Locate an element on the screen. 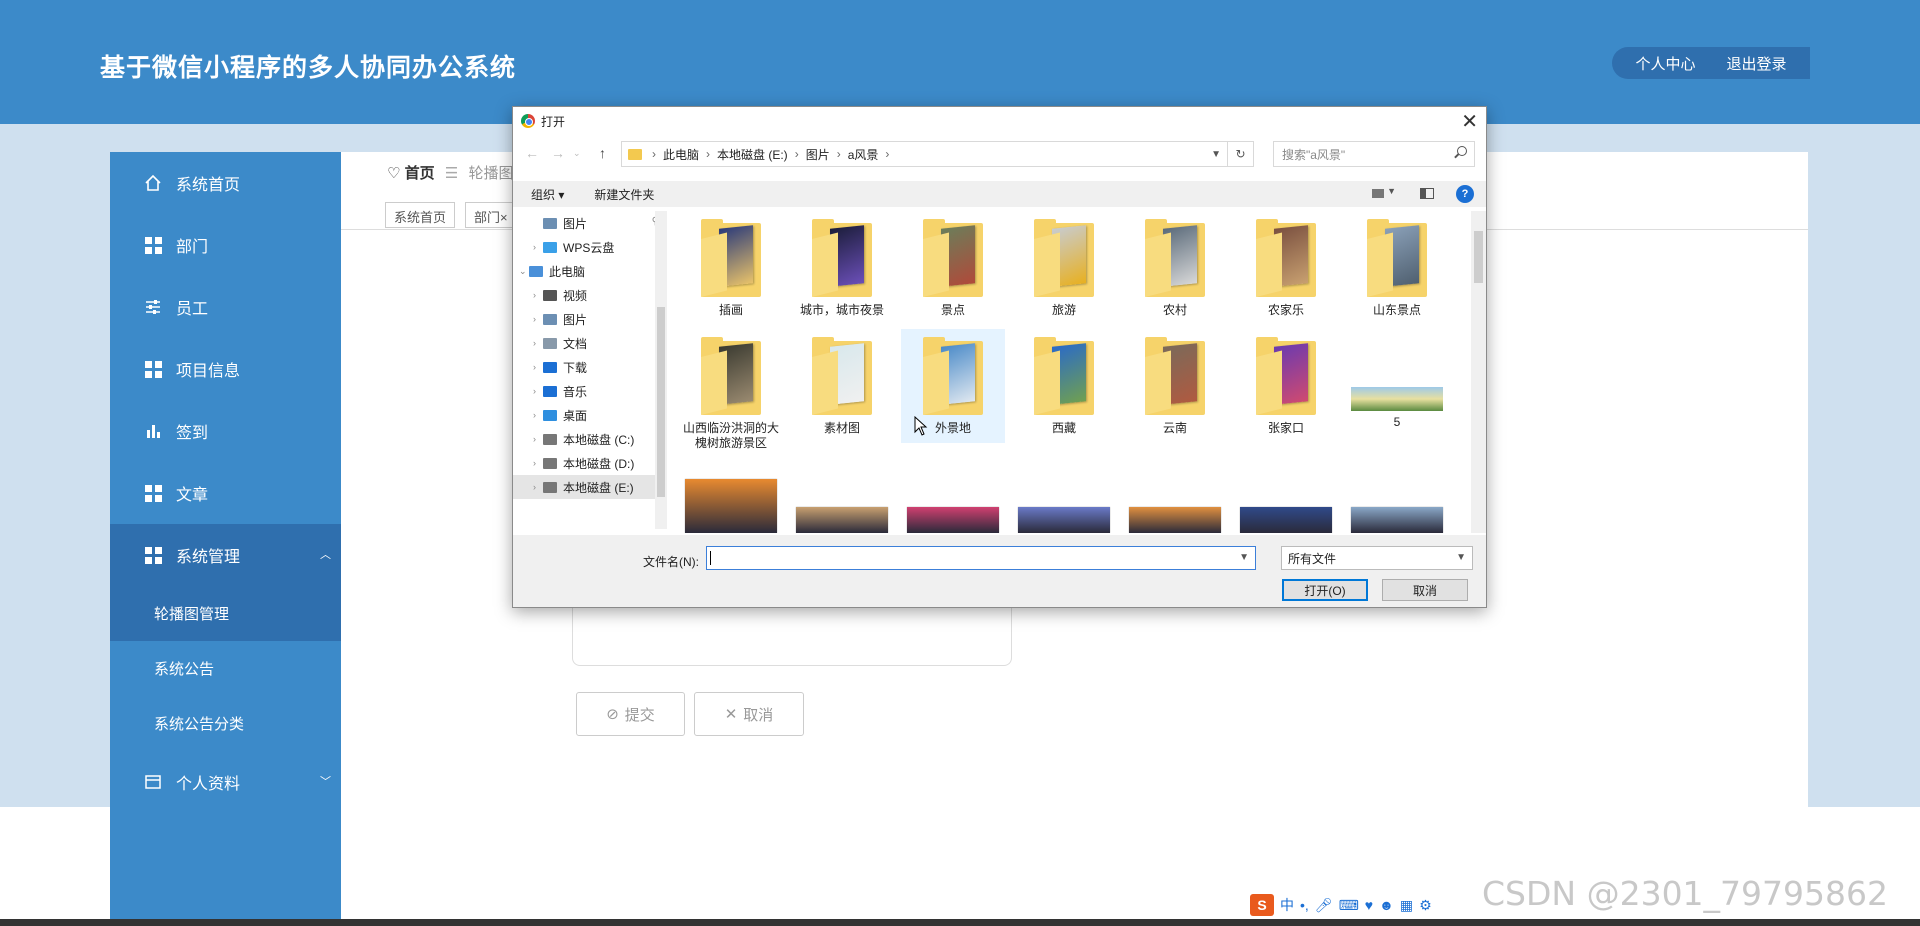 This screenshot has height=926, width=1920. file-scrollbar is located at coordinates (1478, 372).